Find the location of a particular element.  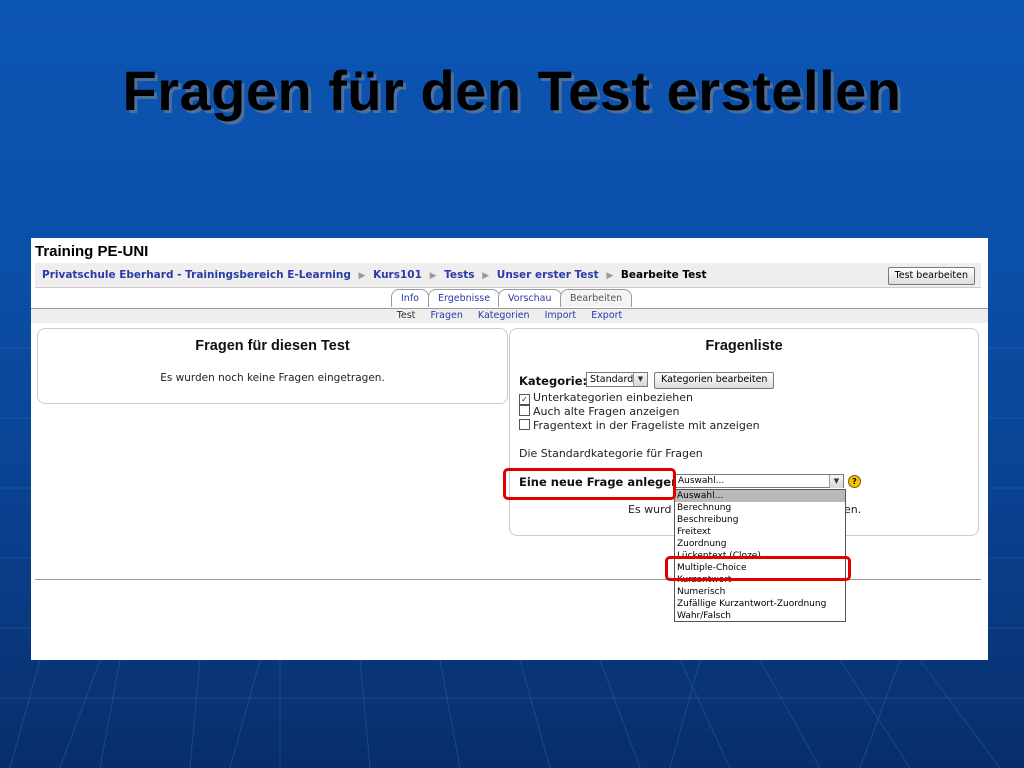

checkbox-row-old-questions: Auch alte Fragen anzeigen is located at coordinates (599, 411).